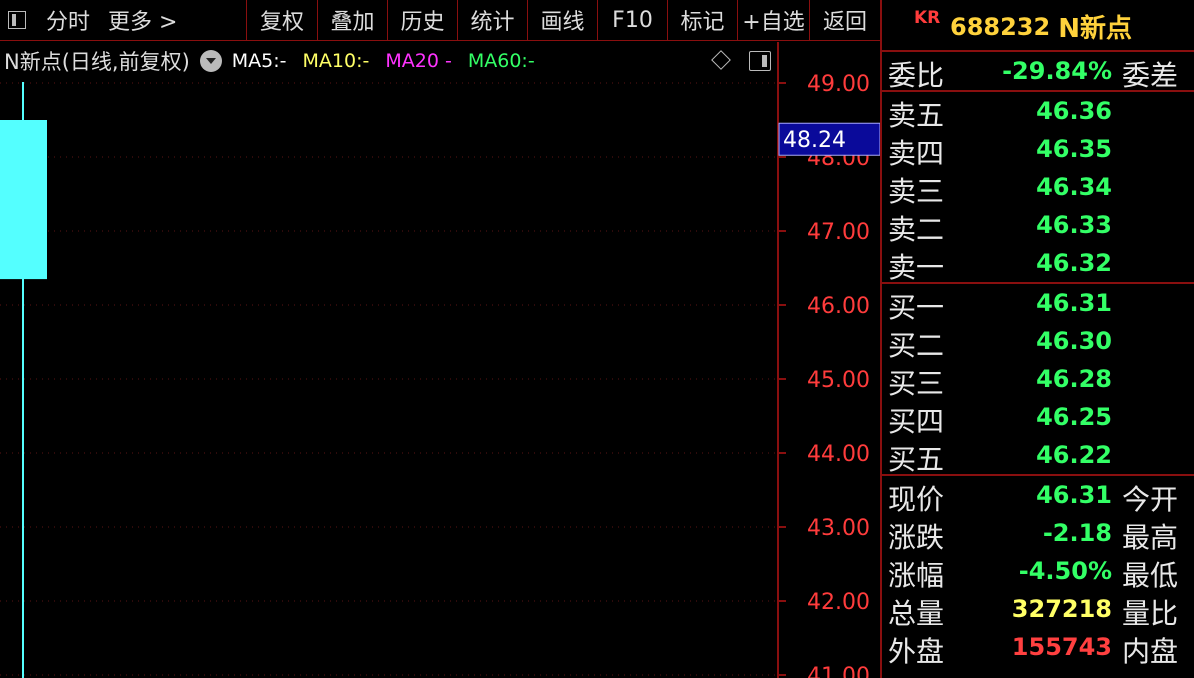 This screenshot has height=678, width=1194. What do you see at coordinates (774, 20) in the screenshot?
I see `add-watchlist-button: +自选` at bounding box center [774, 20].